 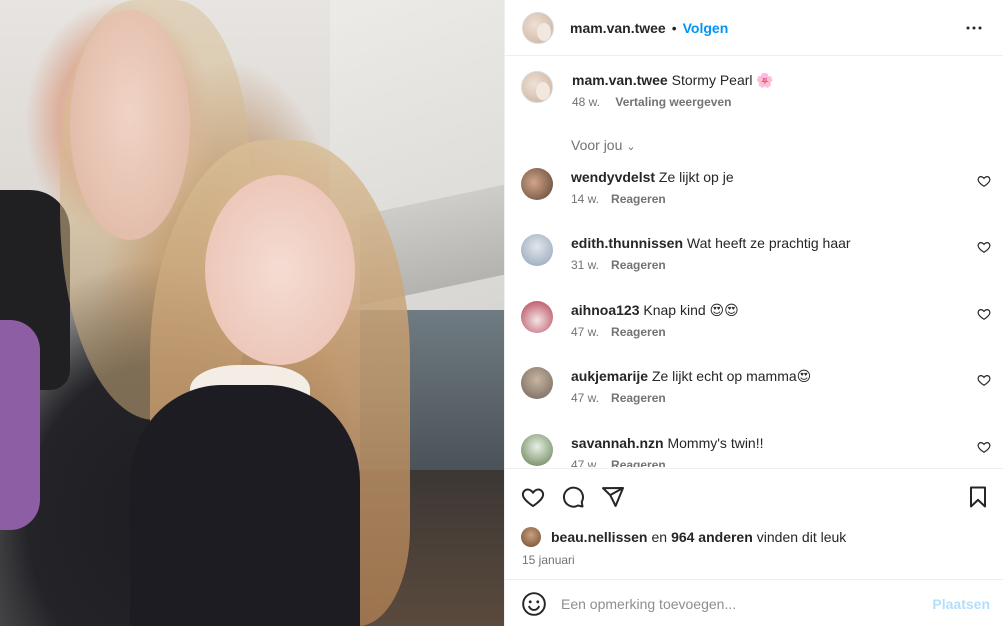 What do you see at coordinates (531, 537) in the screenshot?
I see `liker-avatar` at bounding box center [531, 537].